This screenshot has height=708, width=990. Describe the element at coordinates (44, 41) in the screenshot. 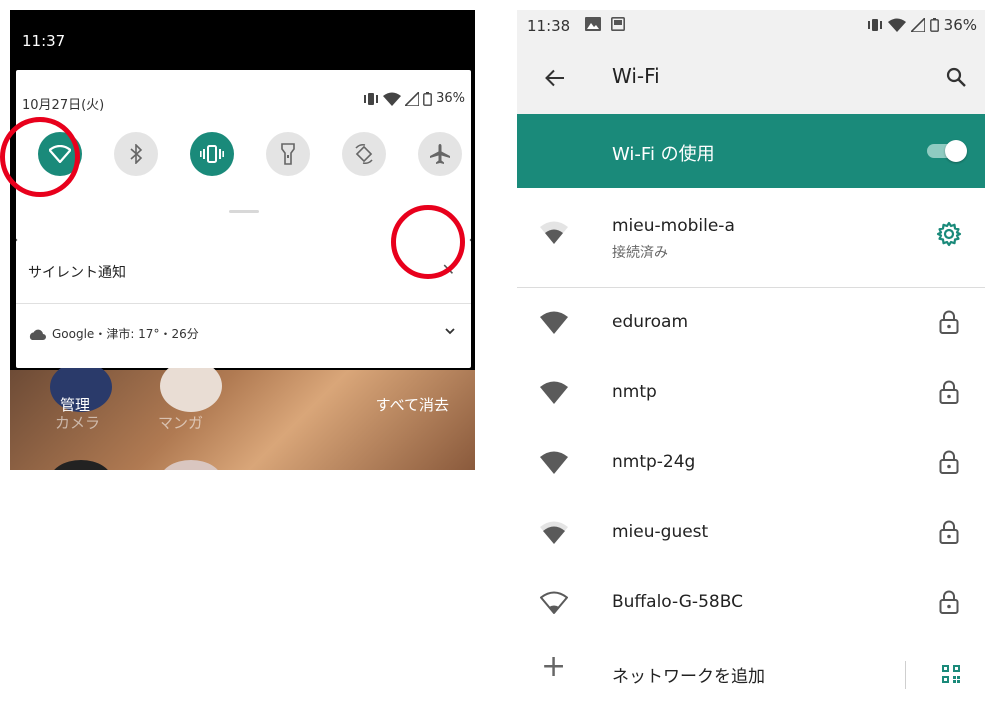

I see `status-time: 11:37` at that location.